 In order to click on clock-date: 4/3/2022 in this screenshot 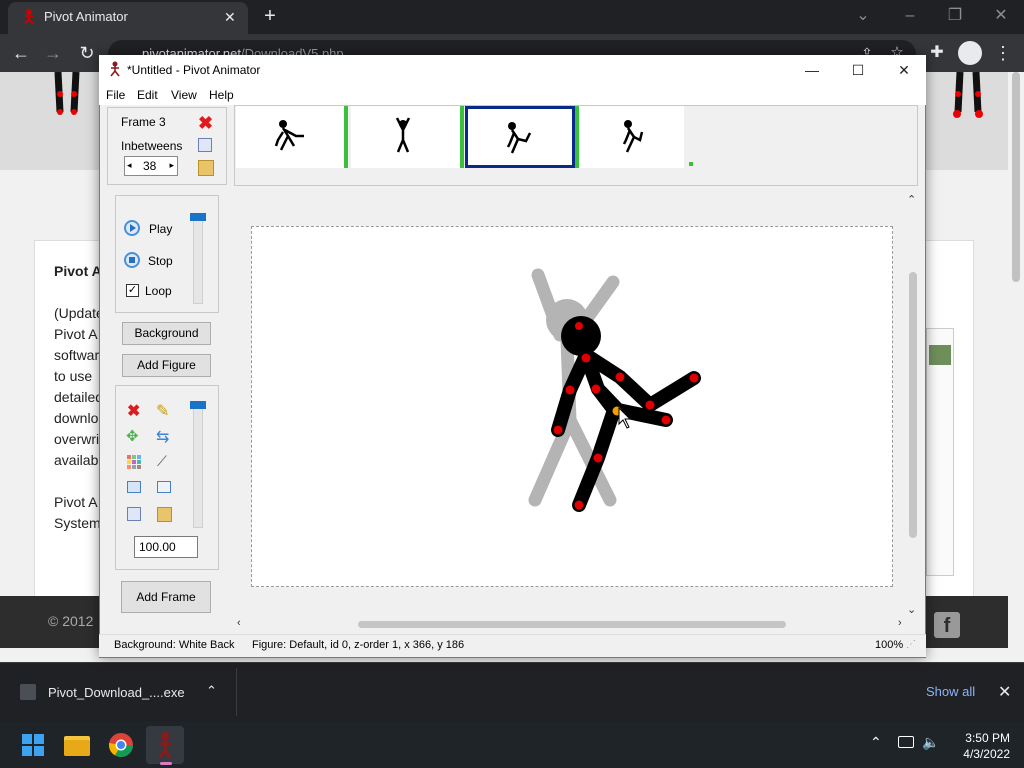, I will do `click(986, 754)`.